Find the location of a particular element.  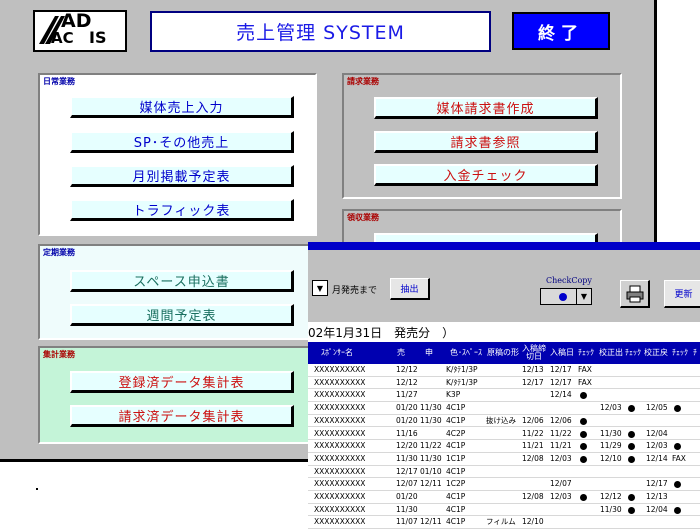

cell-shime: 12/10 is located at coordinates (533, 522).